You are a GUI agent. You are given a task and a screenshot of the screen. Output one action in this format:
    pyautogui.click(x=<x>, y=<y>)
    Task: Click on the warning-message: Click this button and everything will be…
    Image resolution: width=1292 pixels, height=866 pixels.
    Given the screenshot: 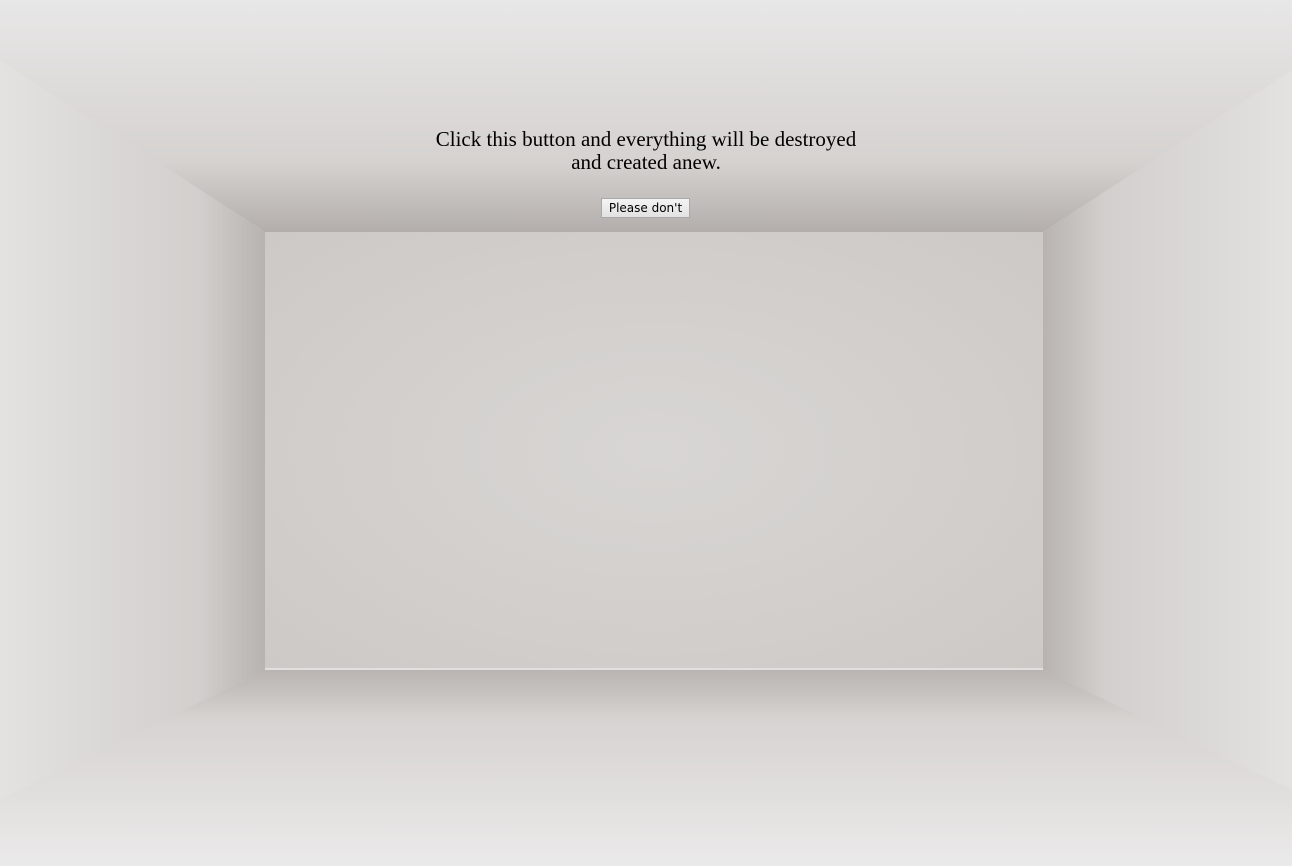 What is the action you would take?
    pyautogui.click(x=646, y=151)
    